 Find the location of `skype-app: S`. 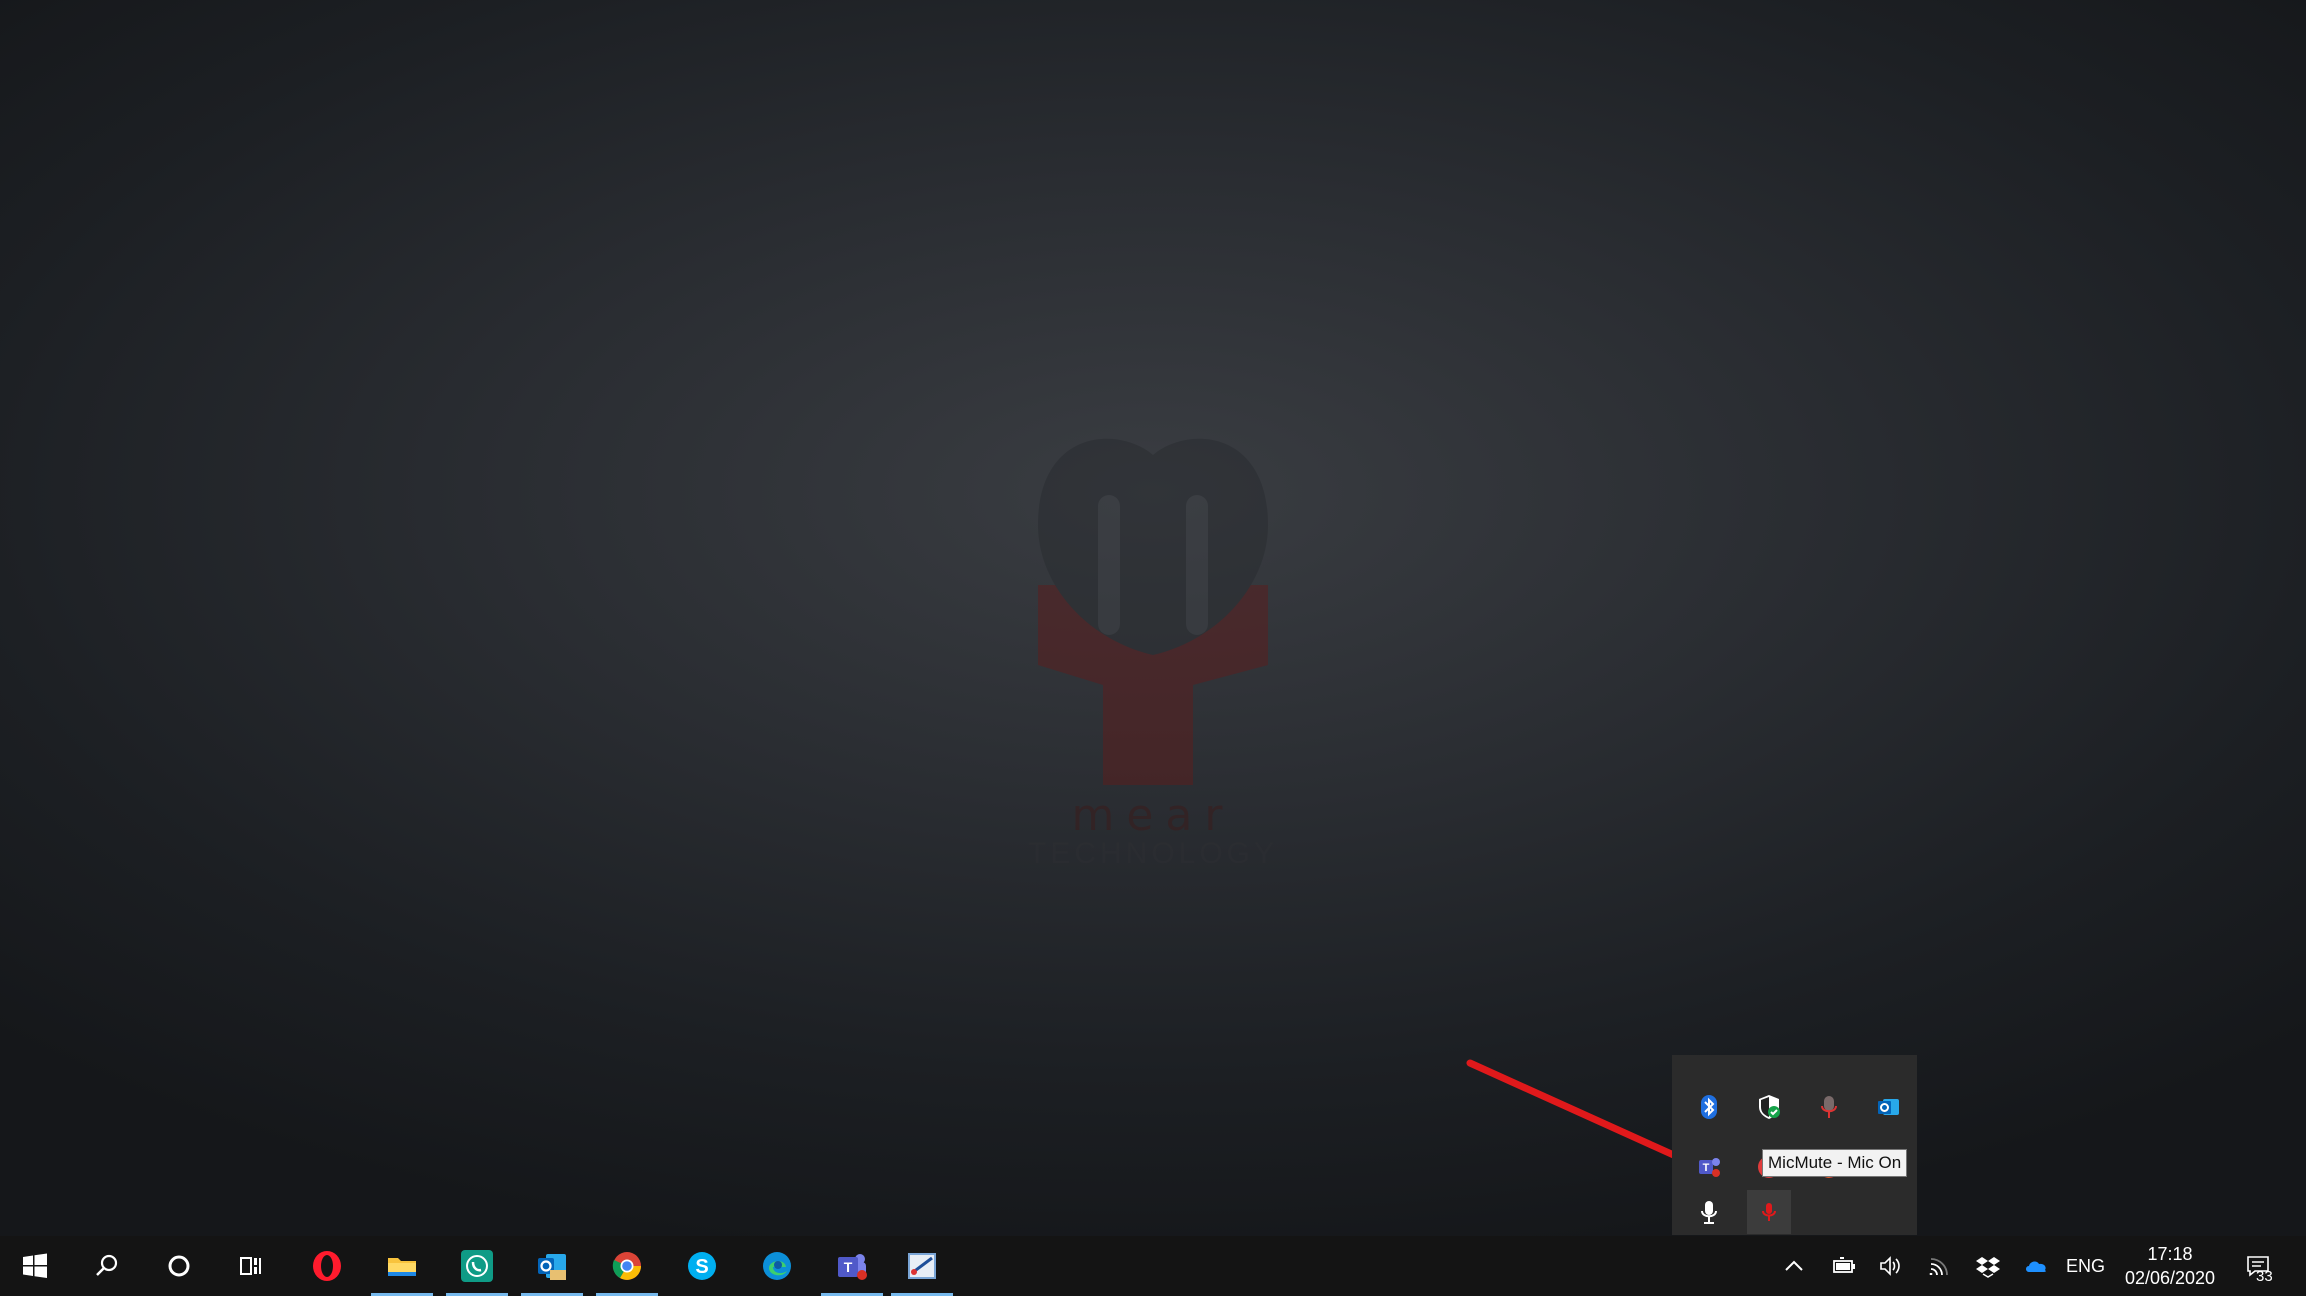

skype-app: S is located at coordinates (702, 1266).